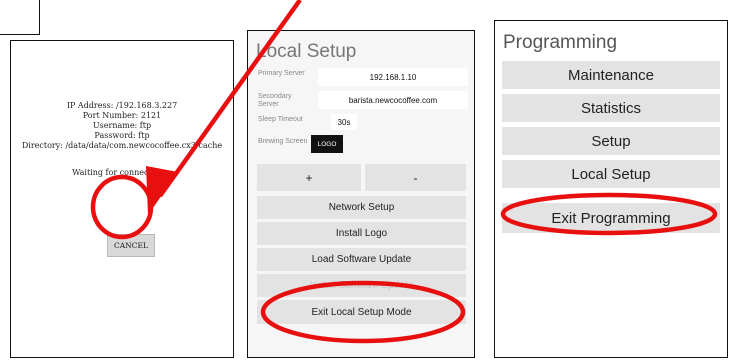 This screenshot has height=362, width=732. What do you see at coordinates (230, 99) in the screenshot?
I see `annotation-arrow` at bounding box center [230, 99].